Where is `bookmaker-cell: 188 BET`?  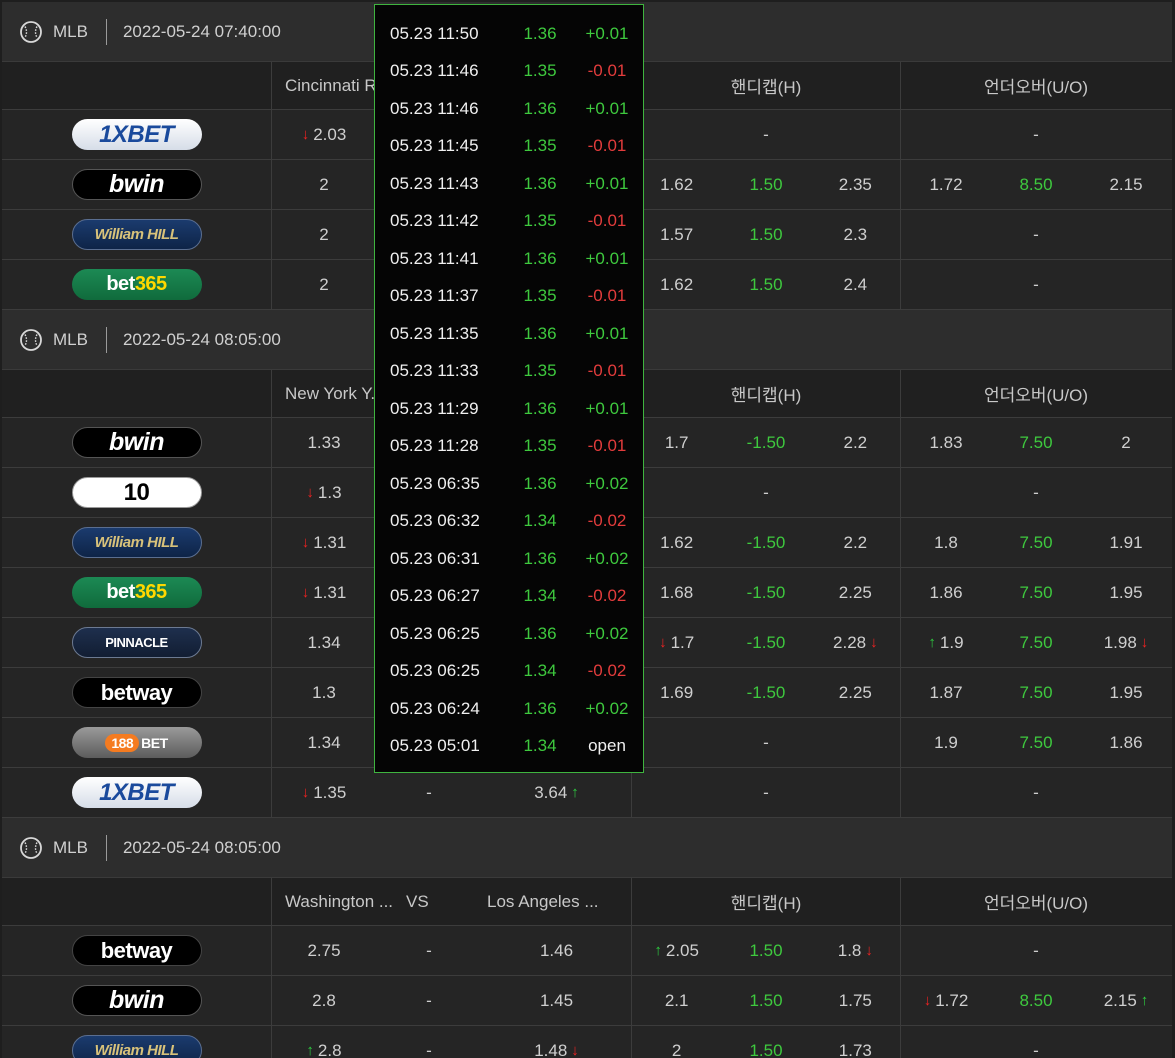 bookmaker-cell: 188 BET is located at coordinates (137, 742).